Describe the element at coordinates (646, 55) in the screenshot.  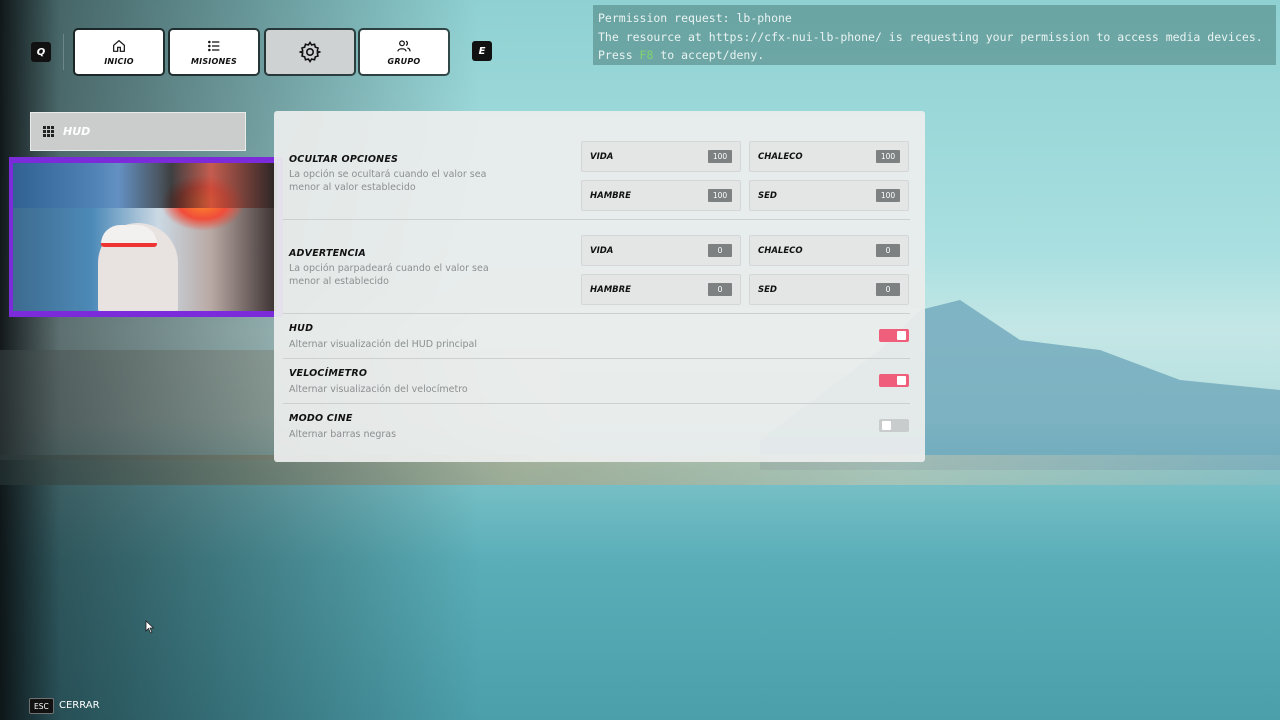
I see `accept-key: F8` at that location.